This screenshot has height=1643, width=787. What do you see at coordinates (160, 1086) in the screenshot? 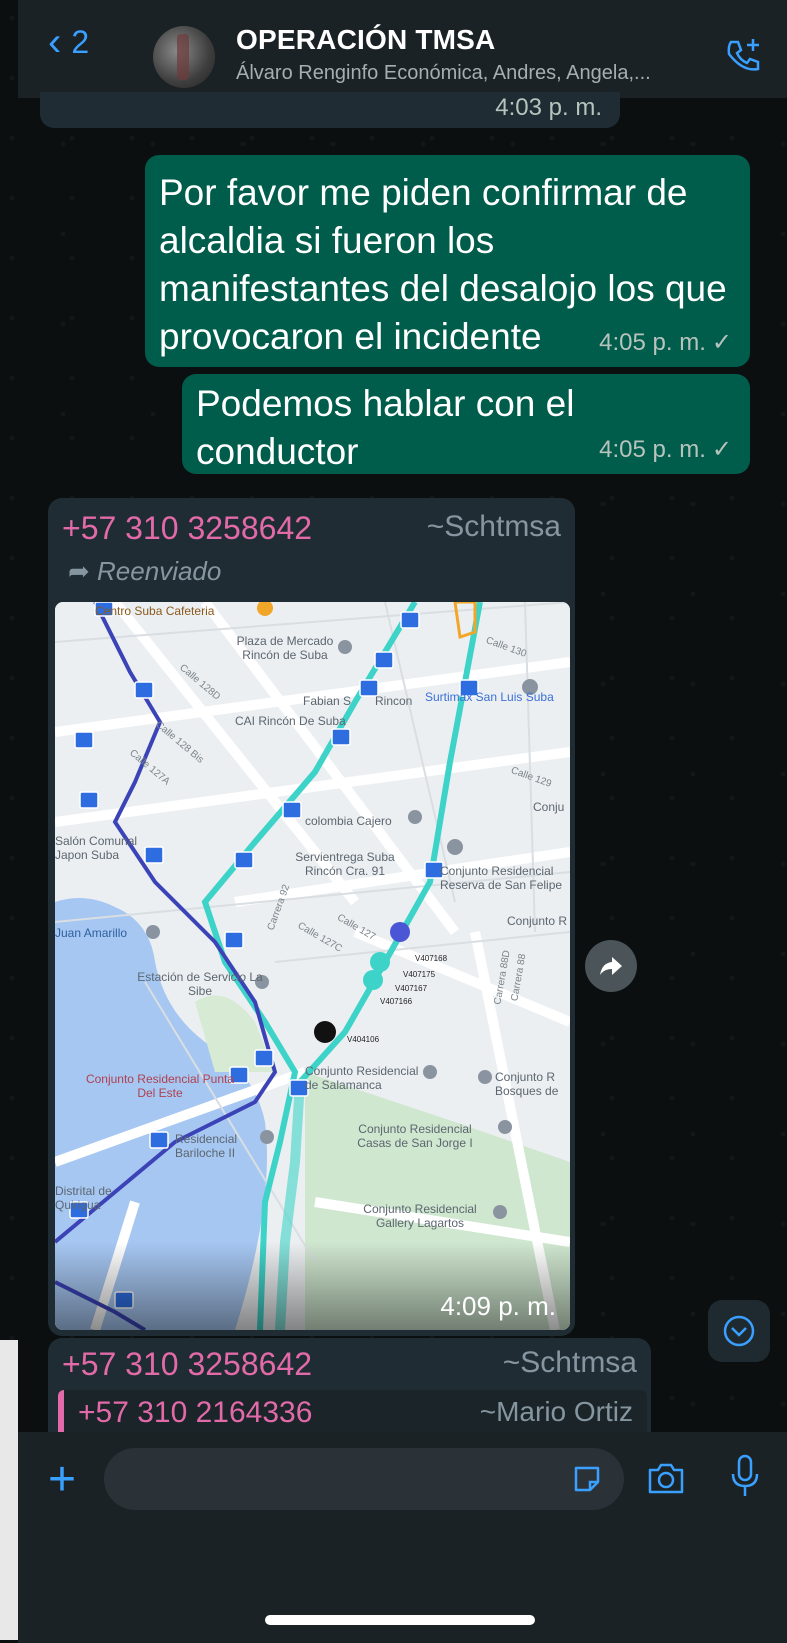
I see `map-label: Conjunto Residencial Punta Del Este` at bounding box center [160, 1086].